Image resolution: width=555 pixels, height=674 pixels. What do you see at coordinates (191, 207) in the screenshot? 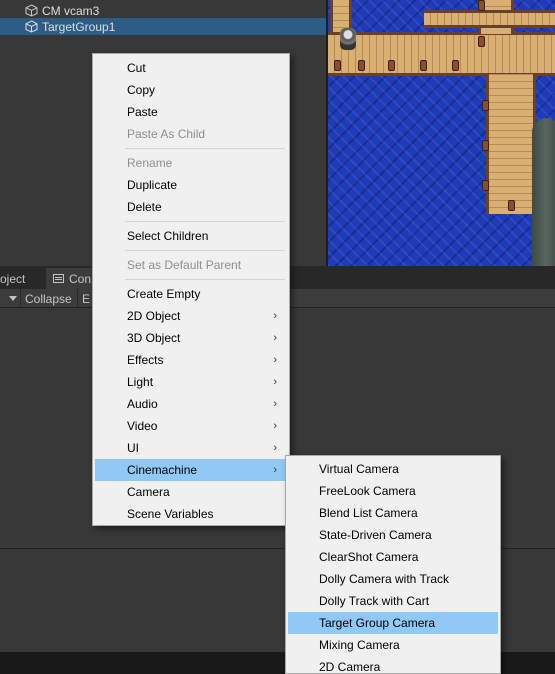
I see `menu-item-delete: Delete` at bounding box center [191, 207].